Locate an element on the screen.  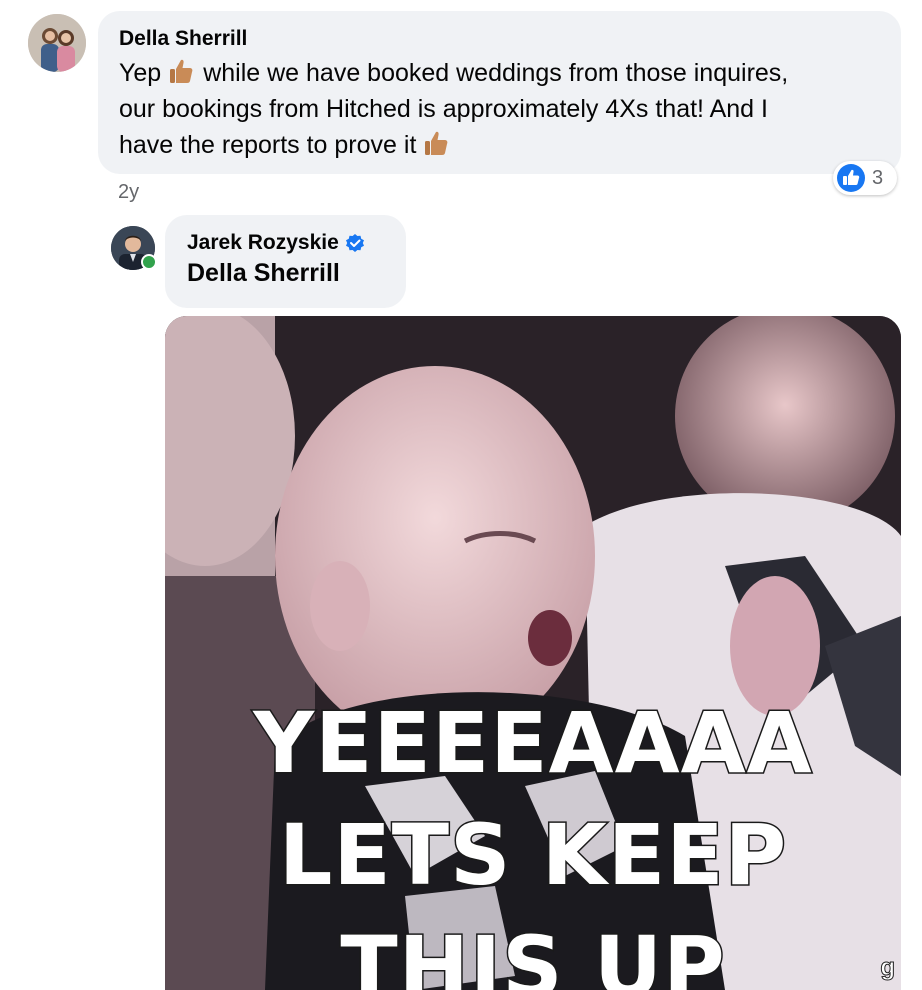
reaction-summary: 3 is located at coordinates (865, 178).